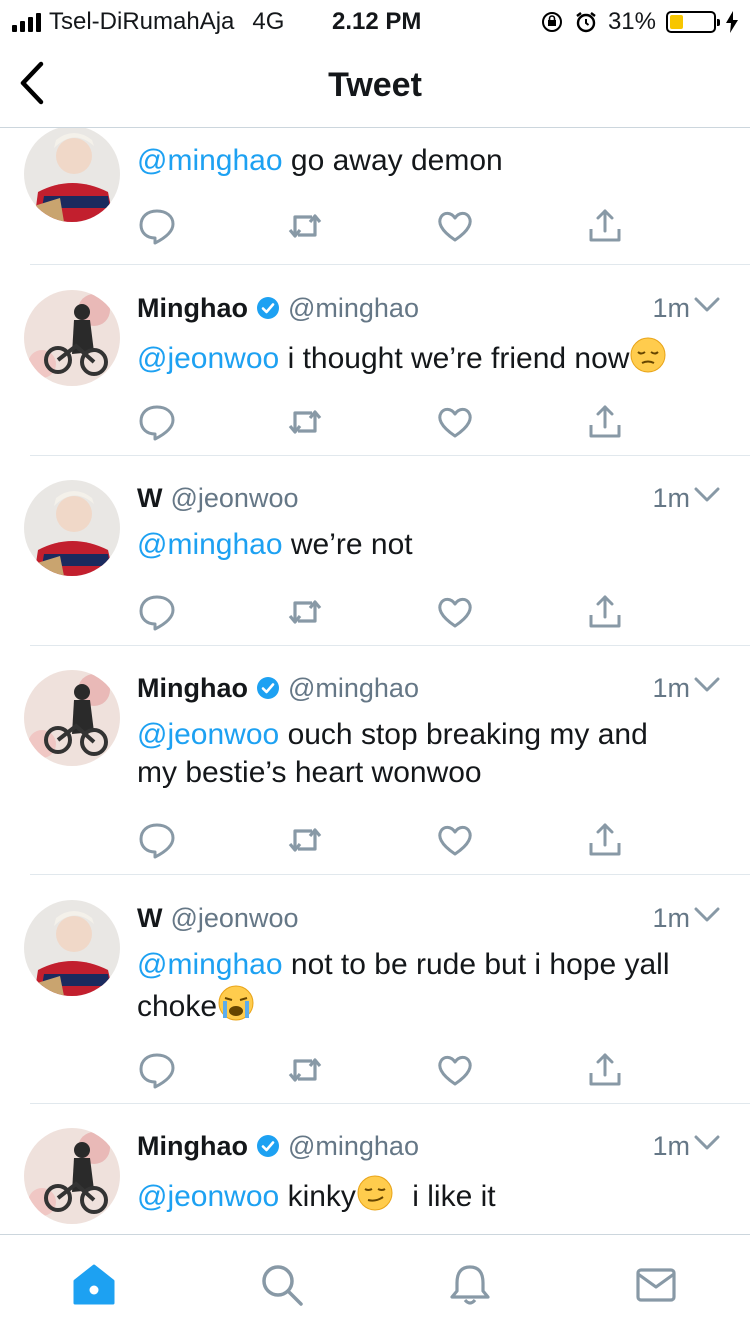 This screenshot has width=750, height=1334. Describe the element at coordinates (375, 1198) in the screenshot. I see `smirking-face-emoji-icon` at that location.